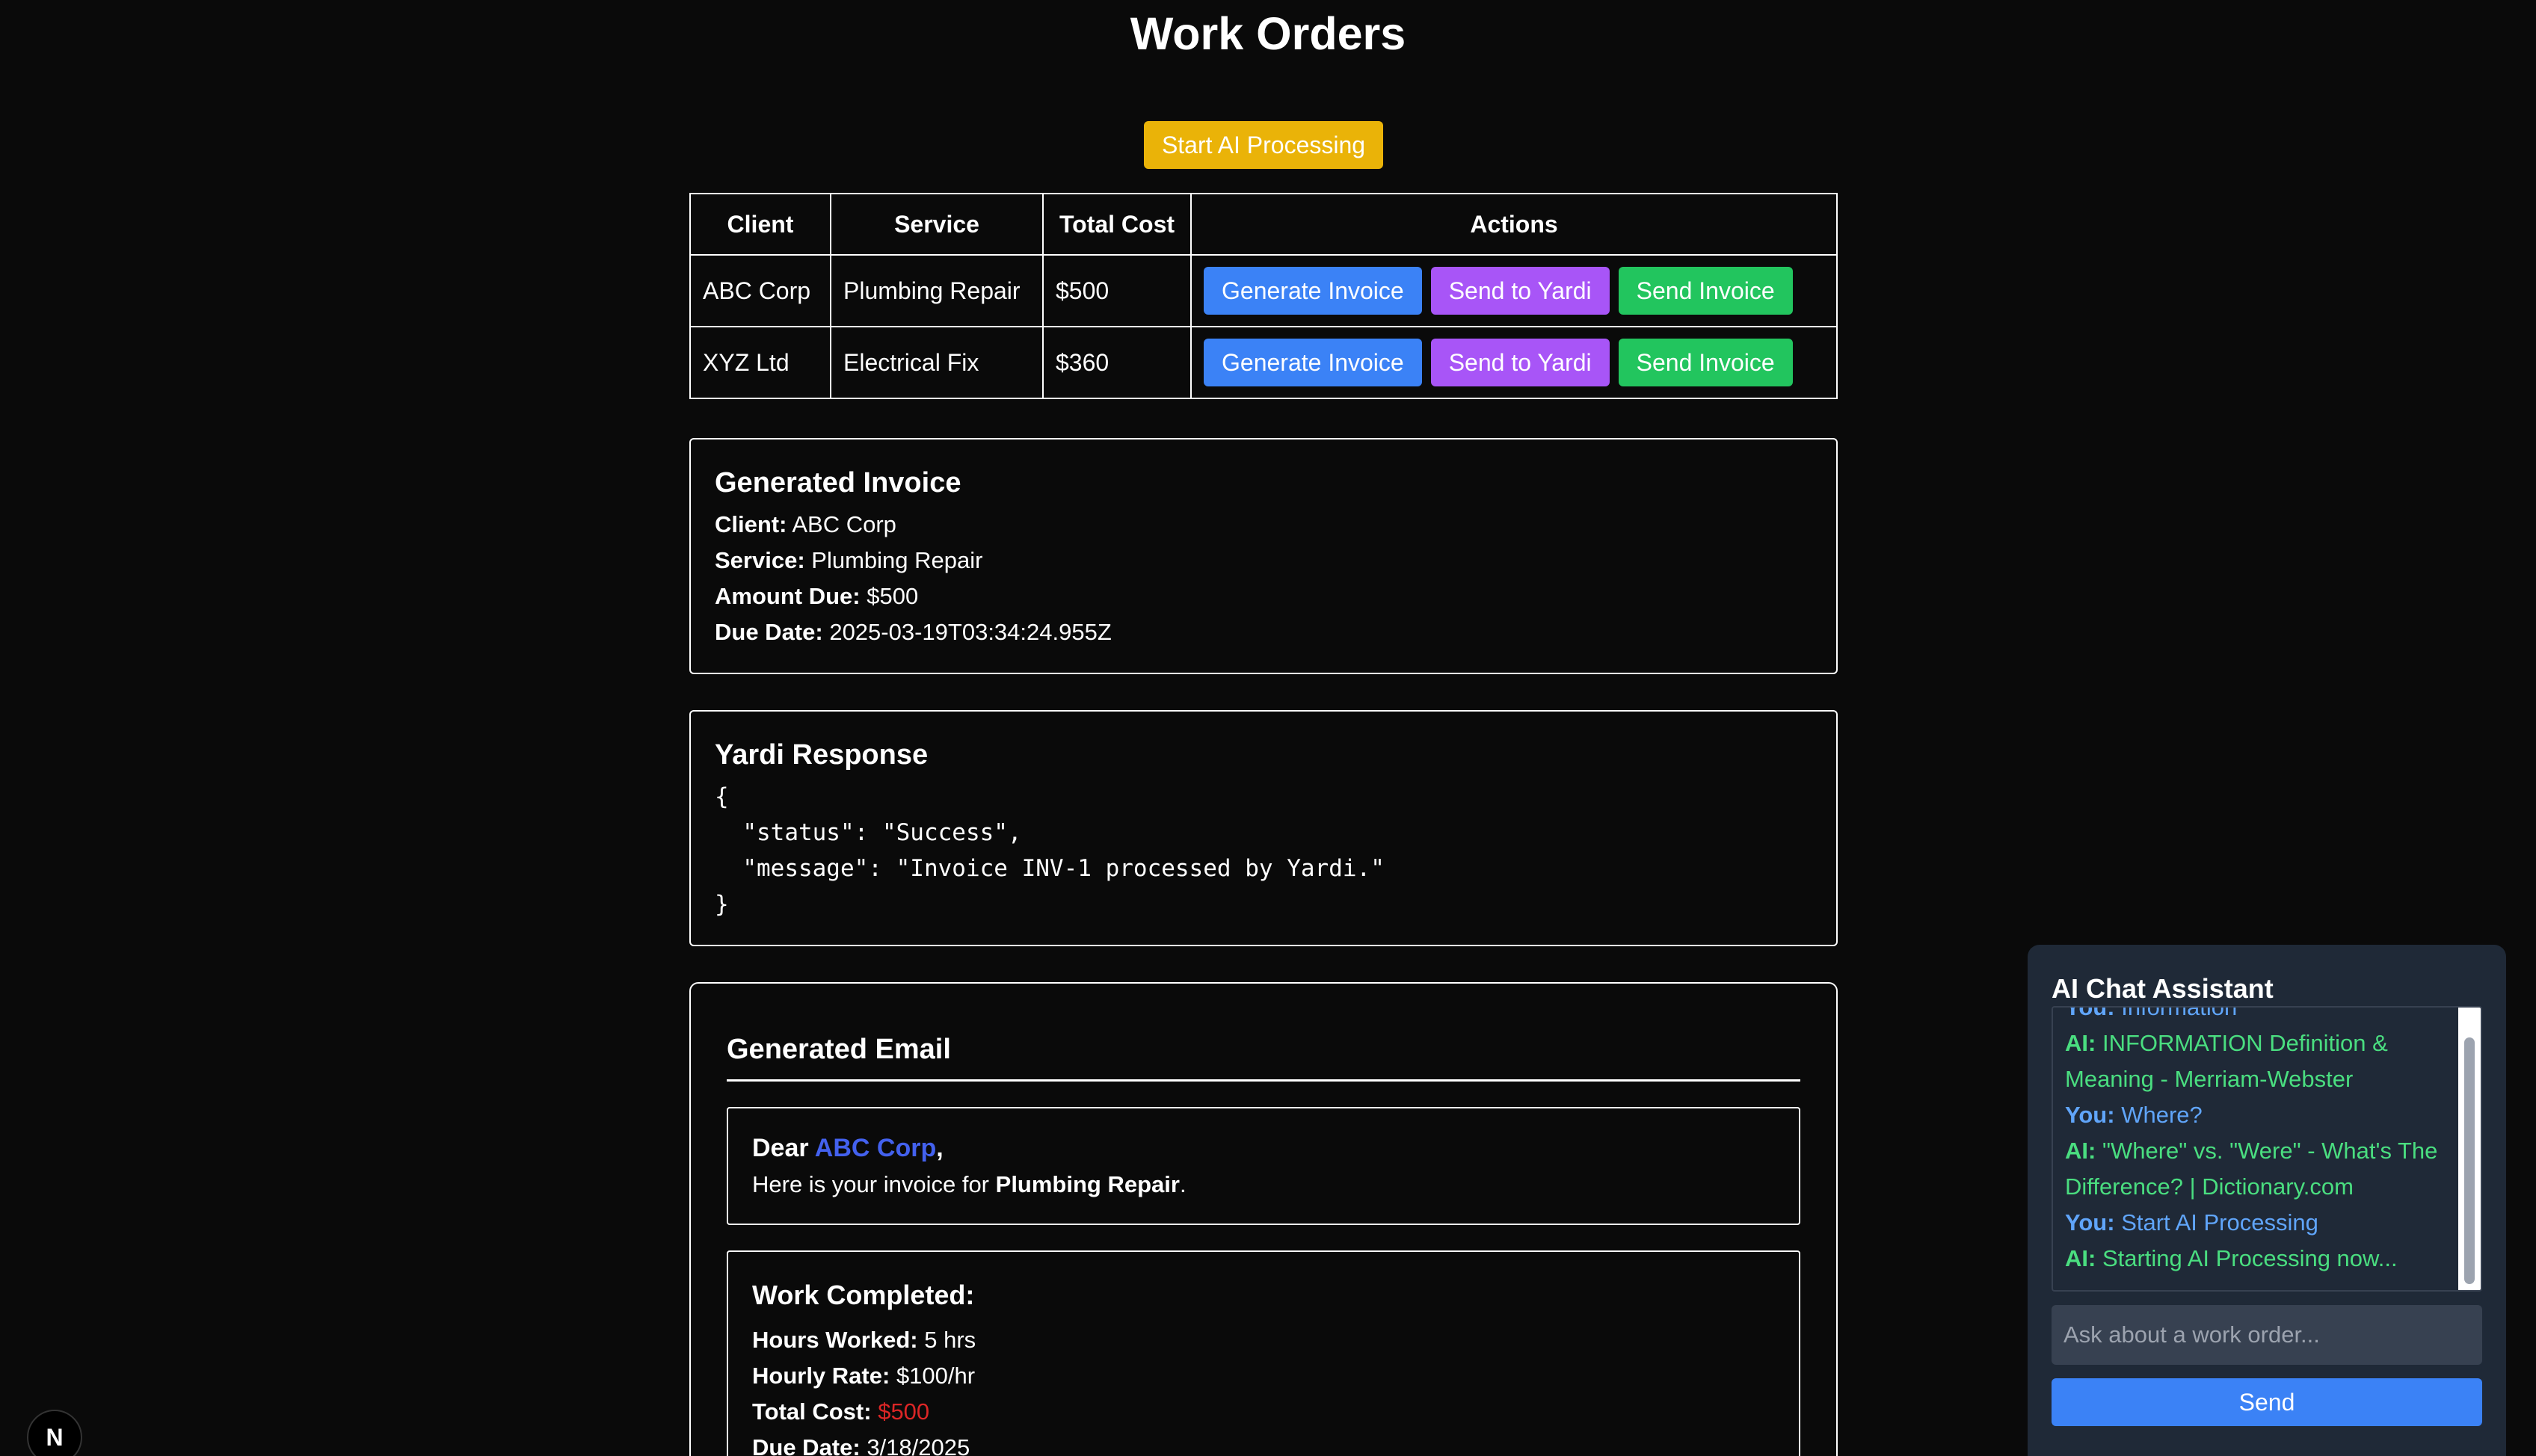  What do you see at coordinates (918, 1445) in the screenshot?
I see `email-due-date-value: 3/18/2025` at bounding box center [918, 1445].